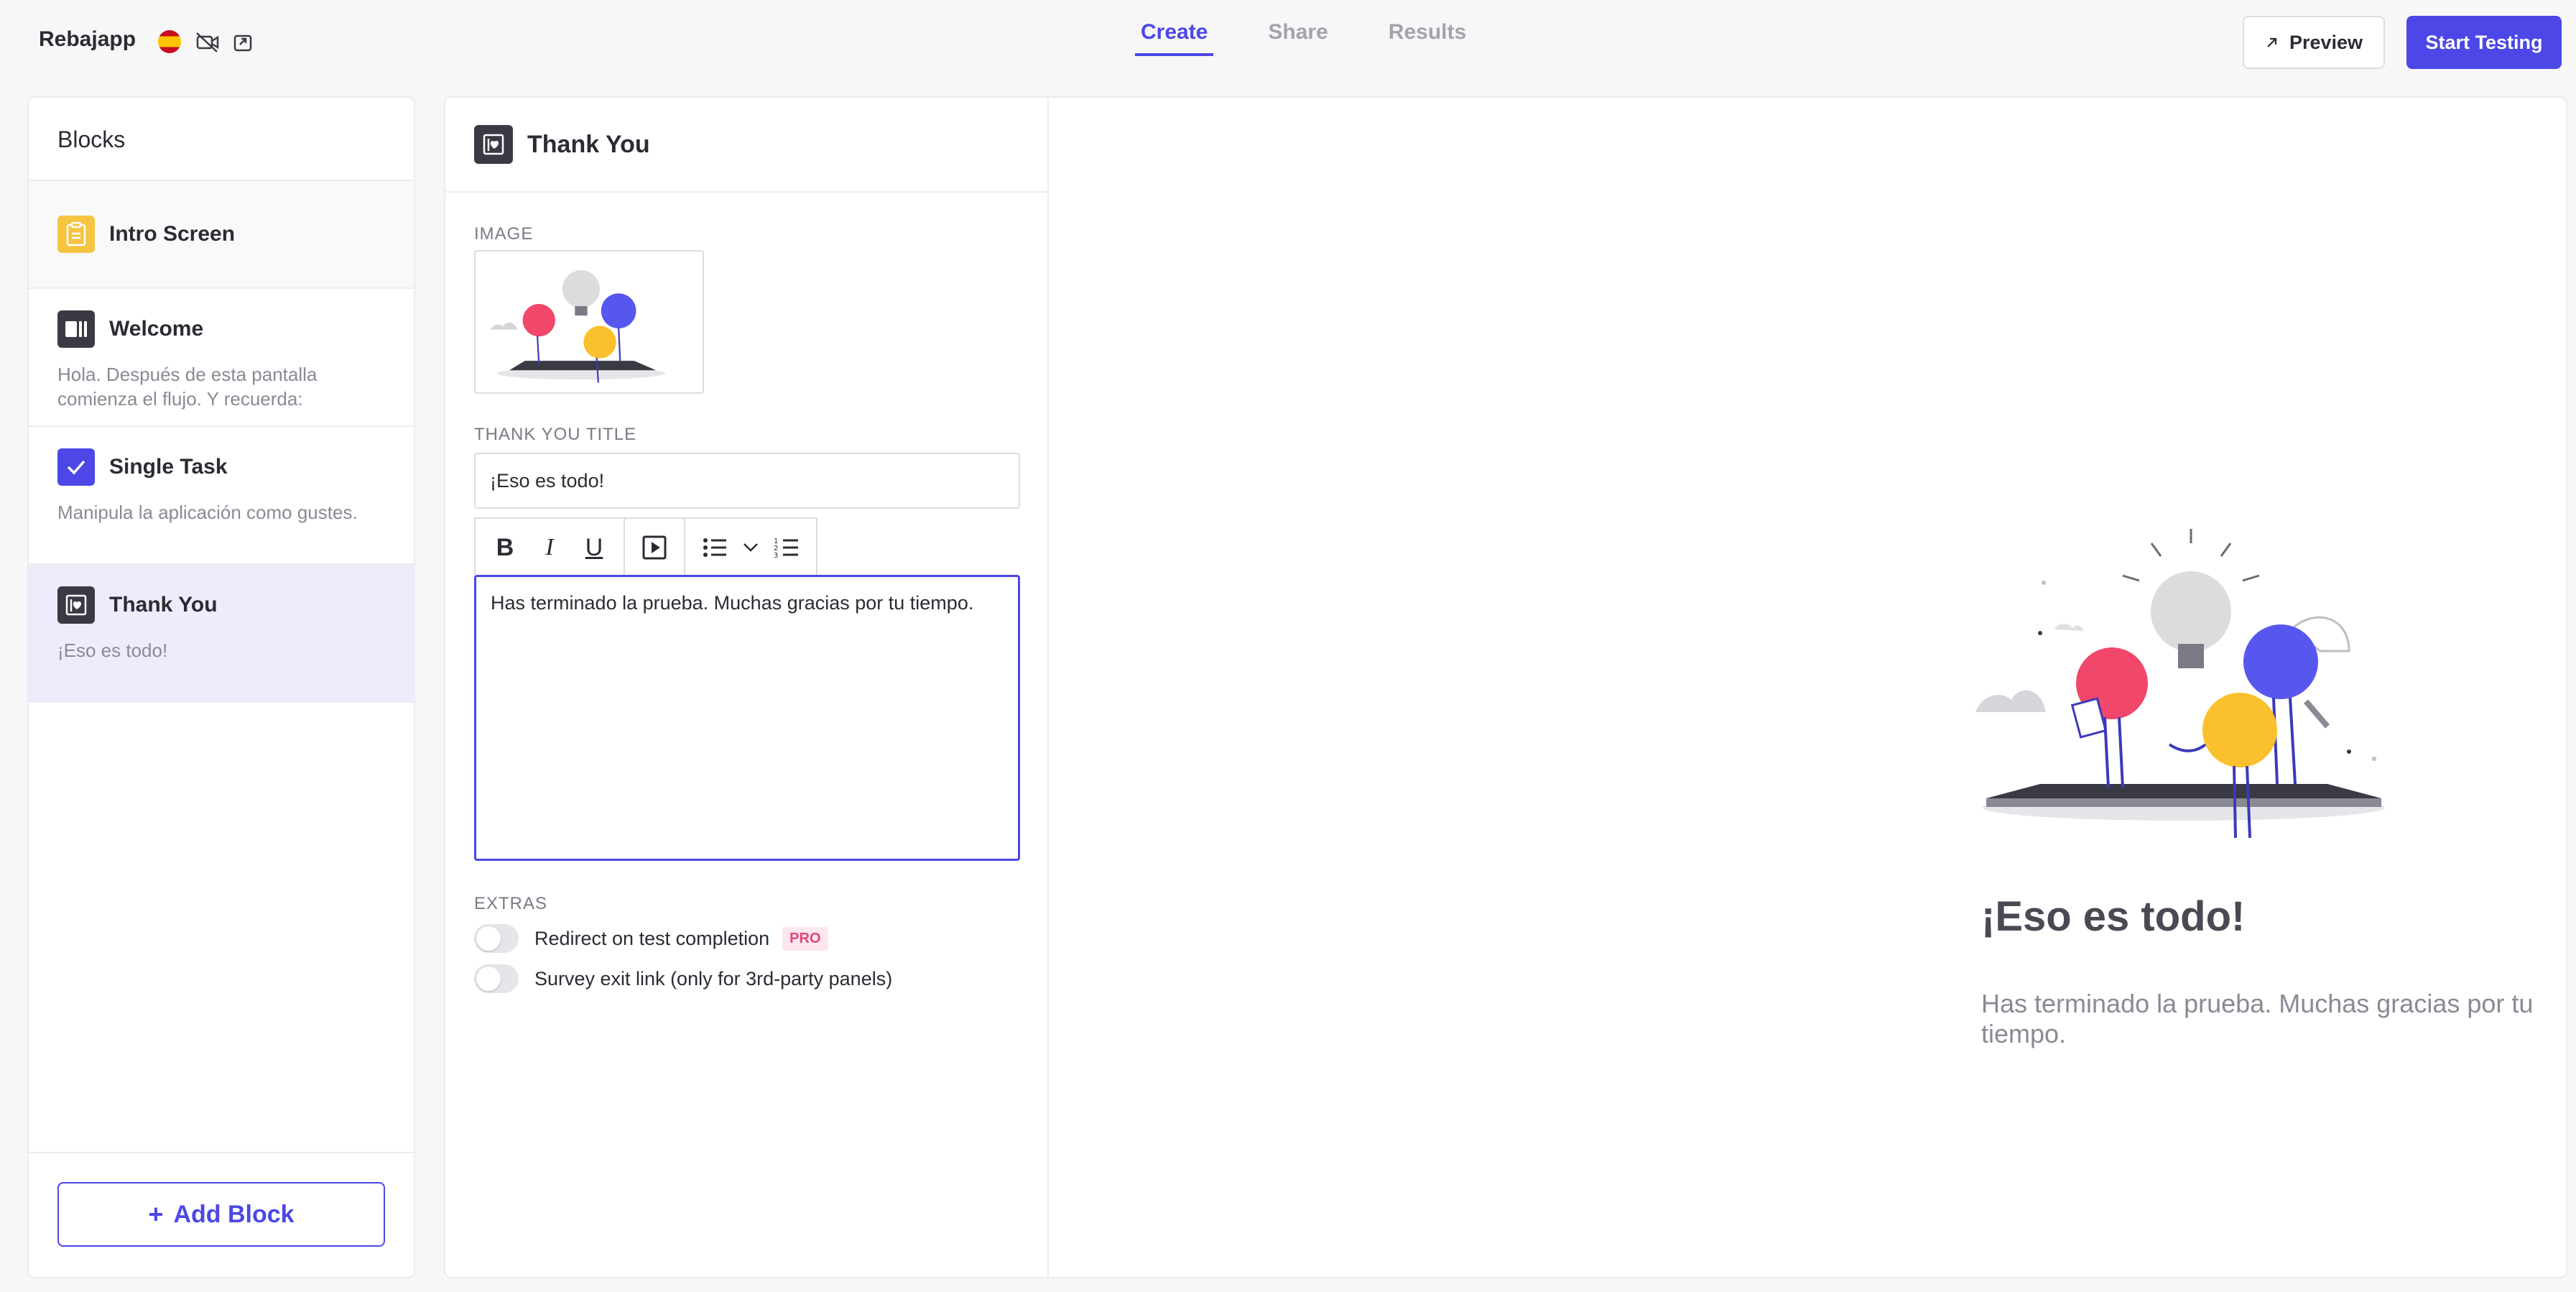 This screenshot has width=2576, height=1292. I want to click on block-item-intro-screen: Intro Screen, so click(221, 235).